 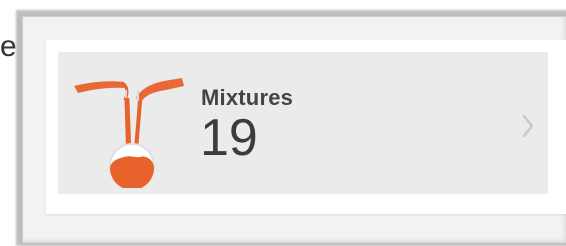 What do you see at coordinates (129, 133) in the screenshot?
I see `flask-mixing-icon` at bounding box center [129, 133].